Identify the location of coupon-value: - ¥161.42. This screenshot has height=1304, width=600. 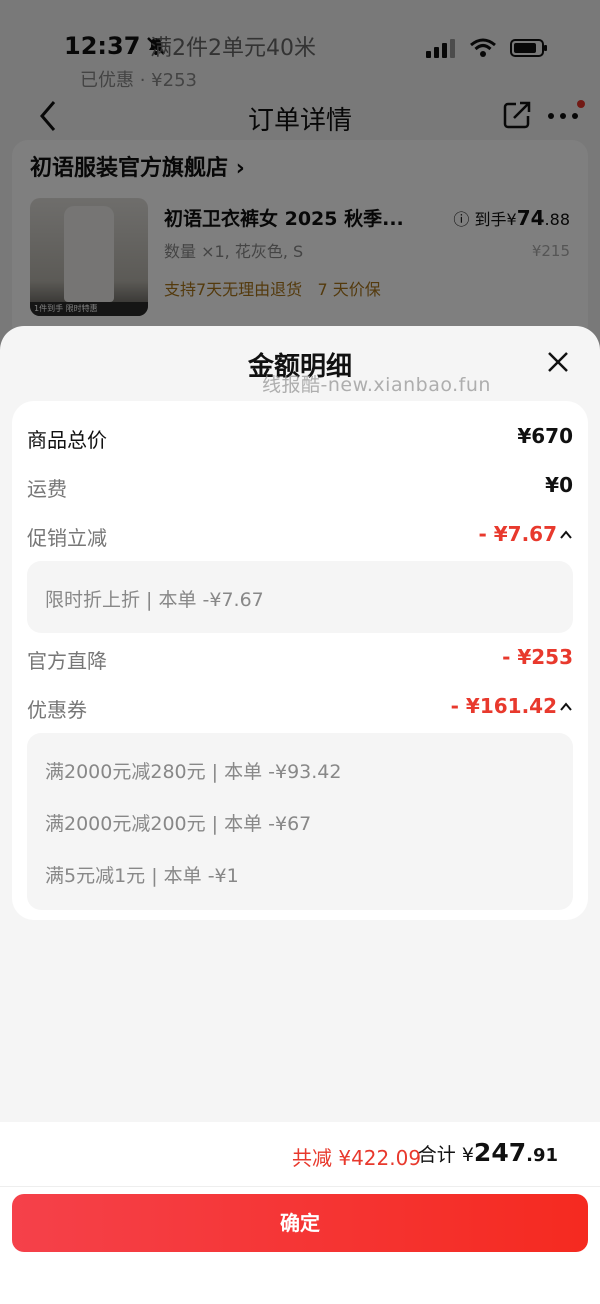
(503, 706).